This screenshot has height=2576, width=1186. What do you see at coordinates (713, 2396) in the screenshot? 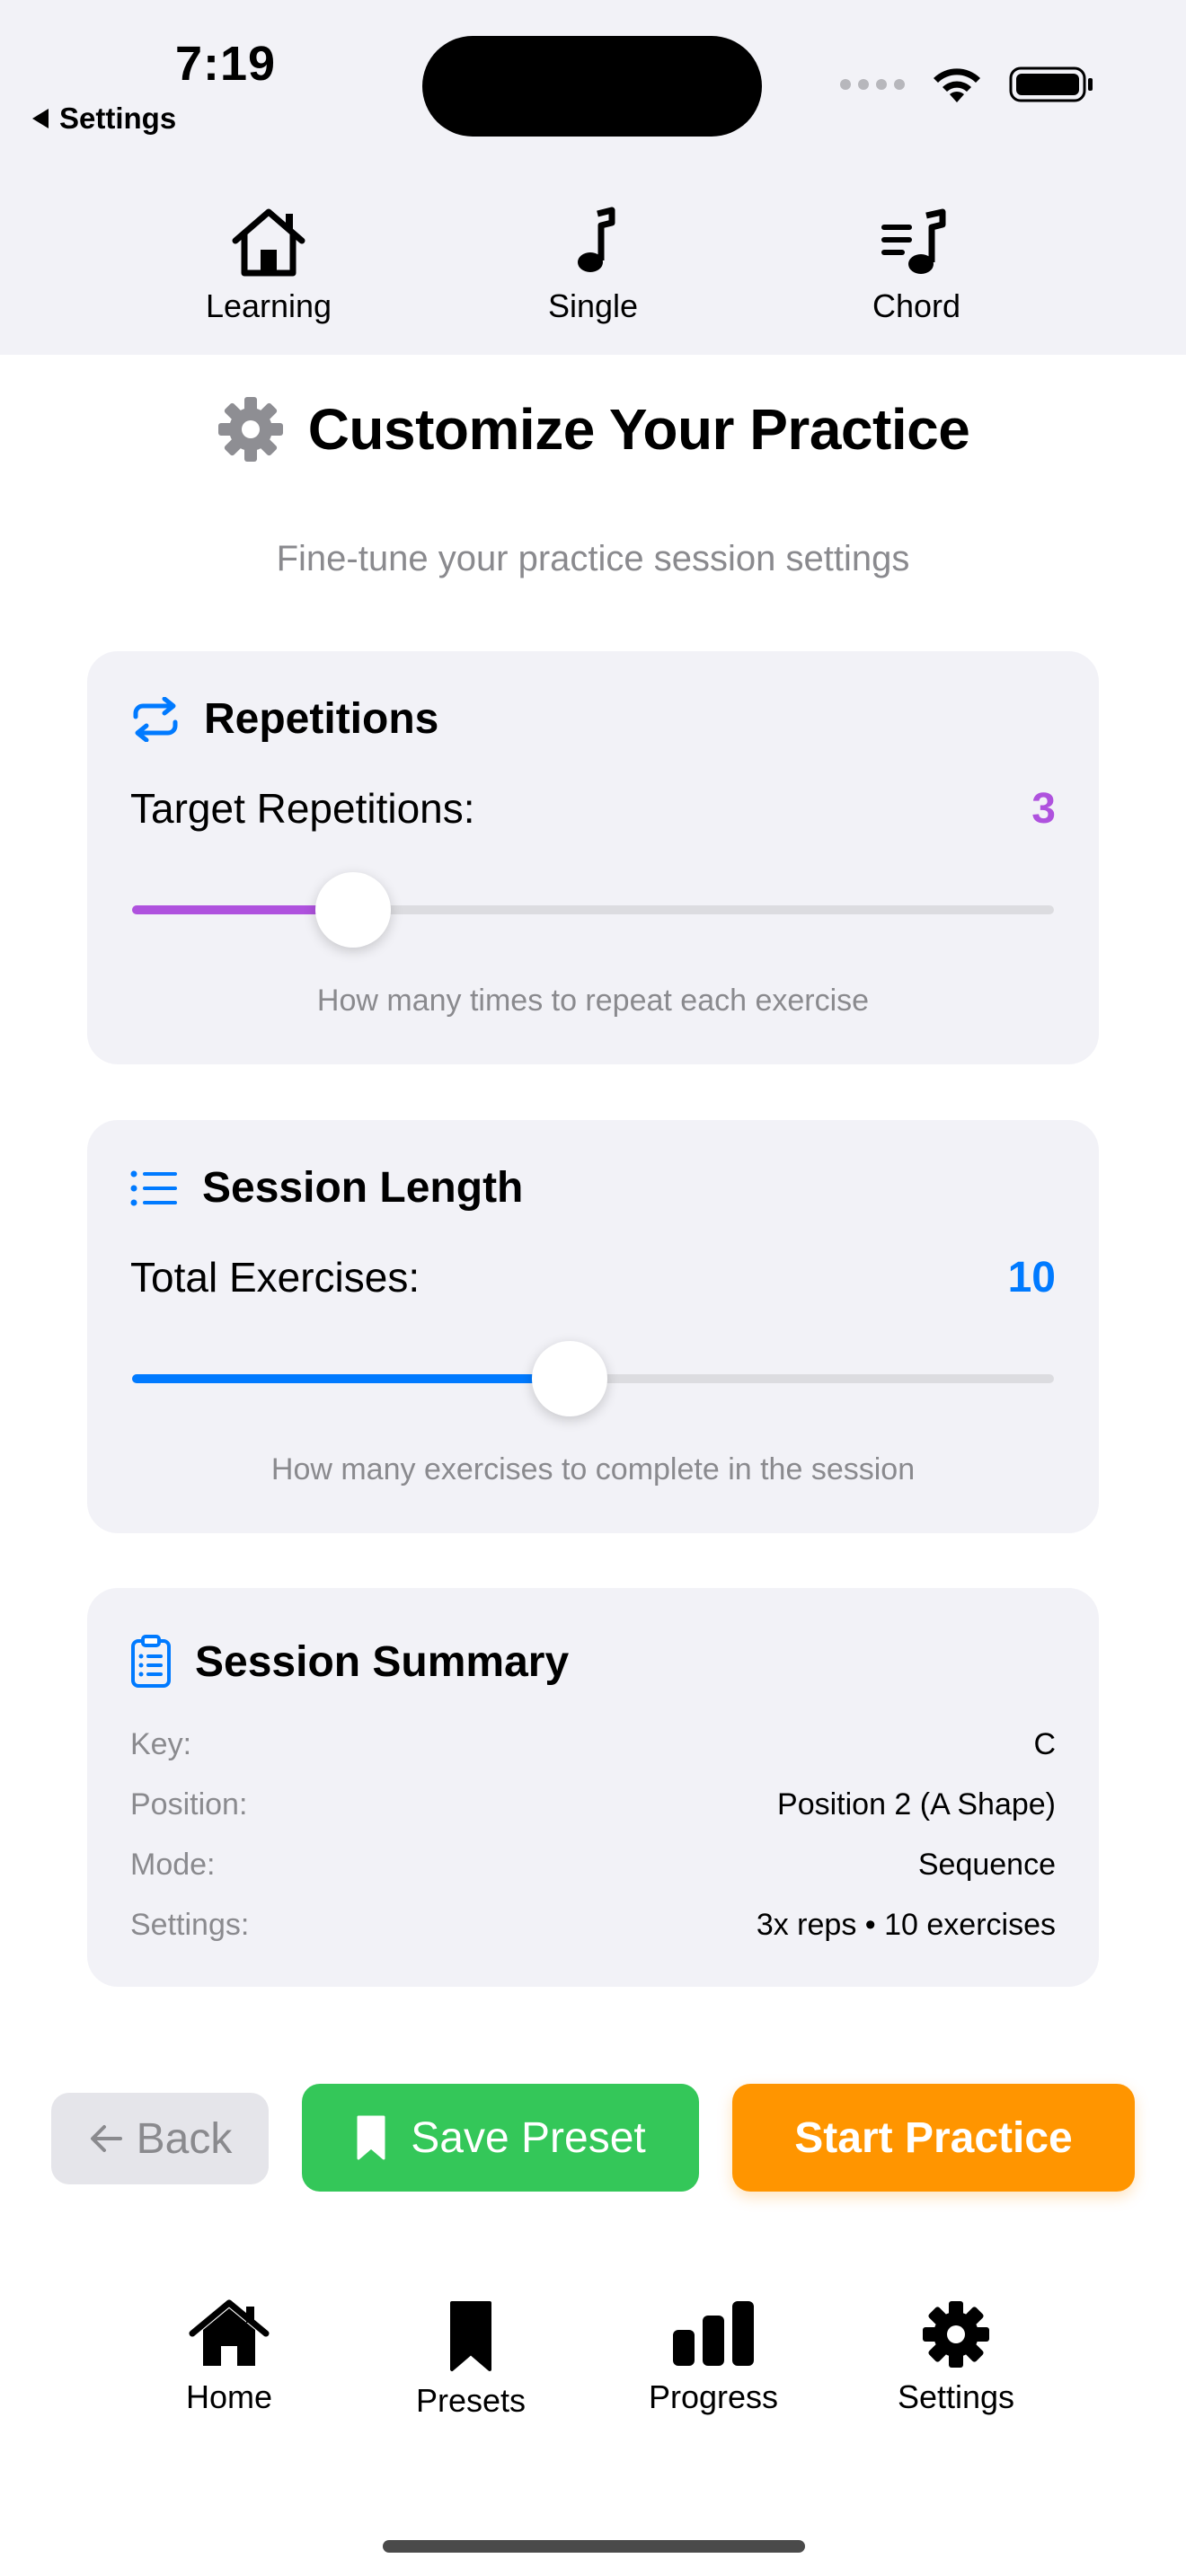
I see `nav-progress-label: Progress` at bounding box center [713, 2396].